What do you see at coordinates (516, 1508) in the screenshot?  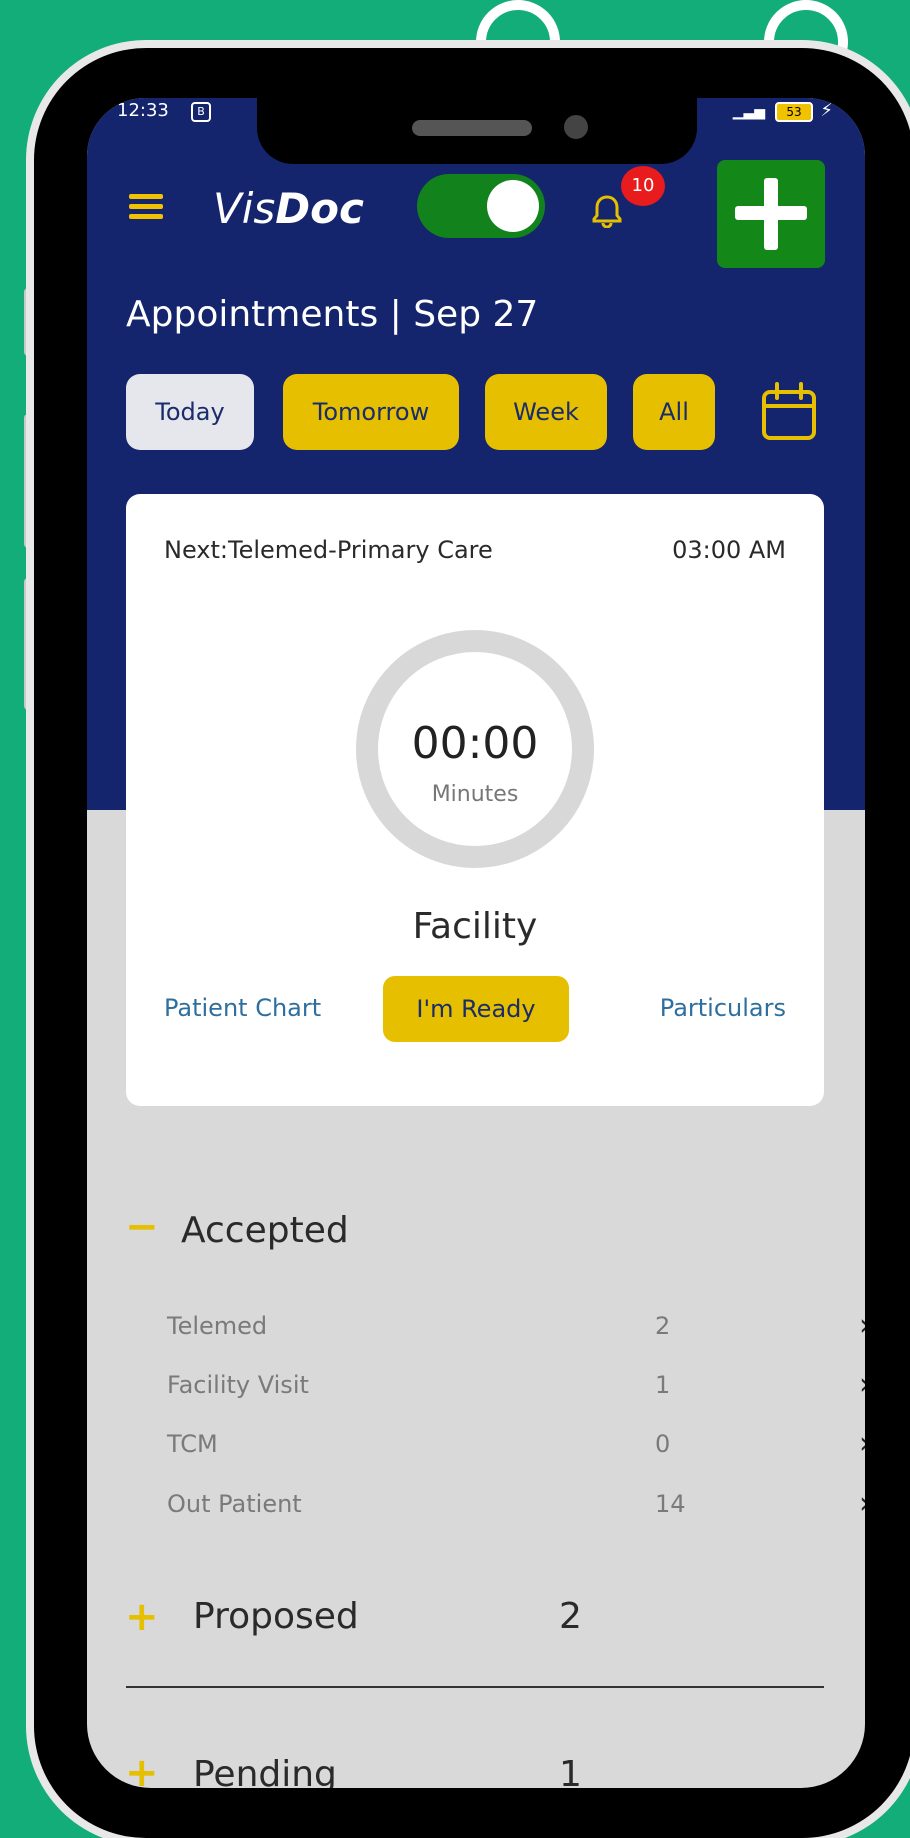 I see `accepted-row-out-patient: Out Patient 14 ›` at bounding box center [516, 1508].